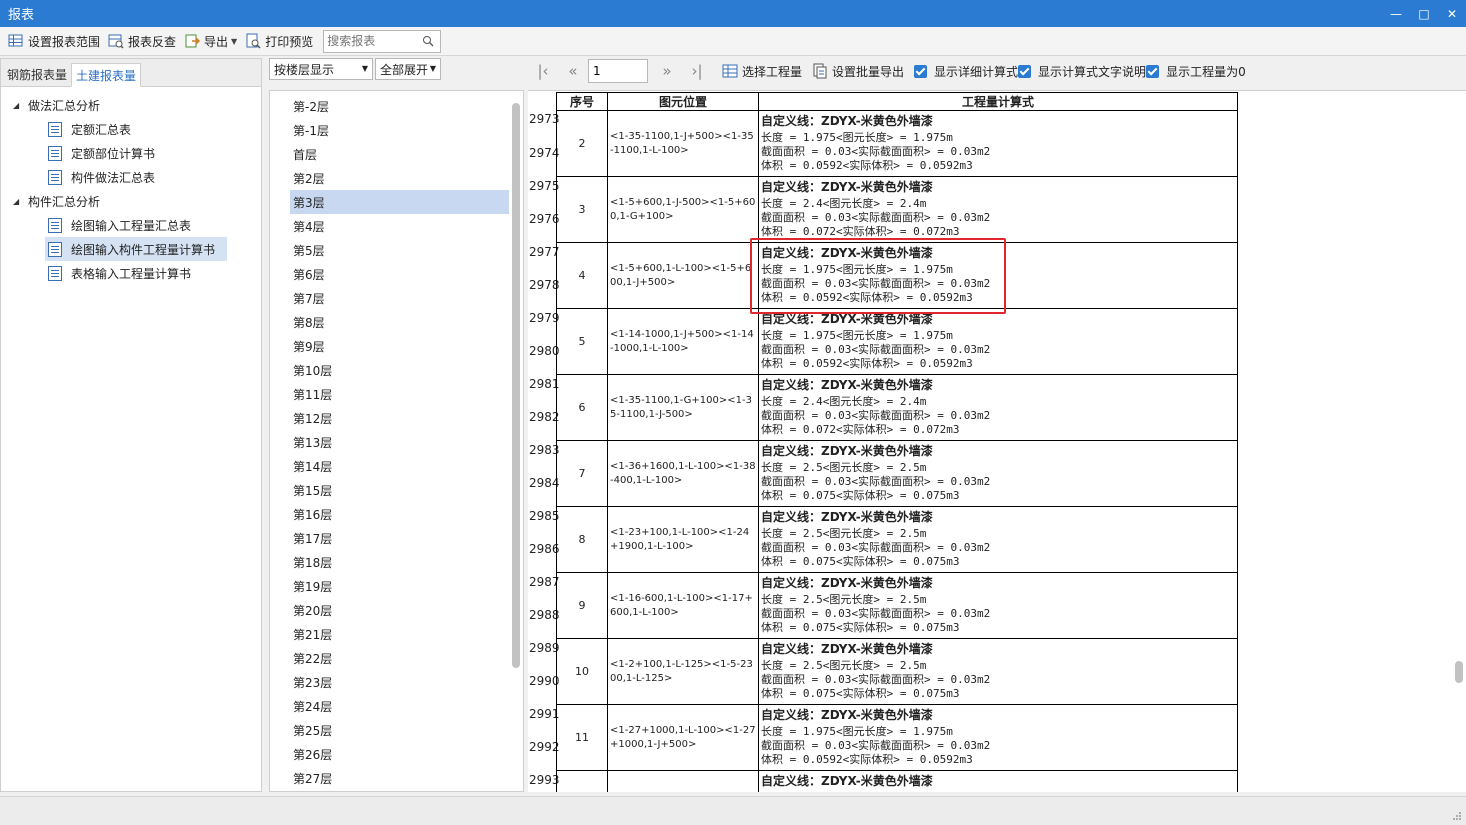 This screenshot has height=825, width=1466. I want to click on floor-item: 第16层, so click(390, 514).